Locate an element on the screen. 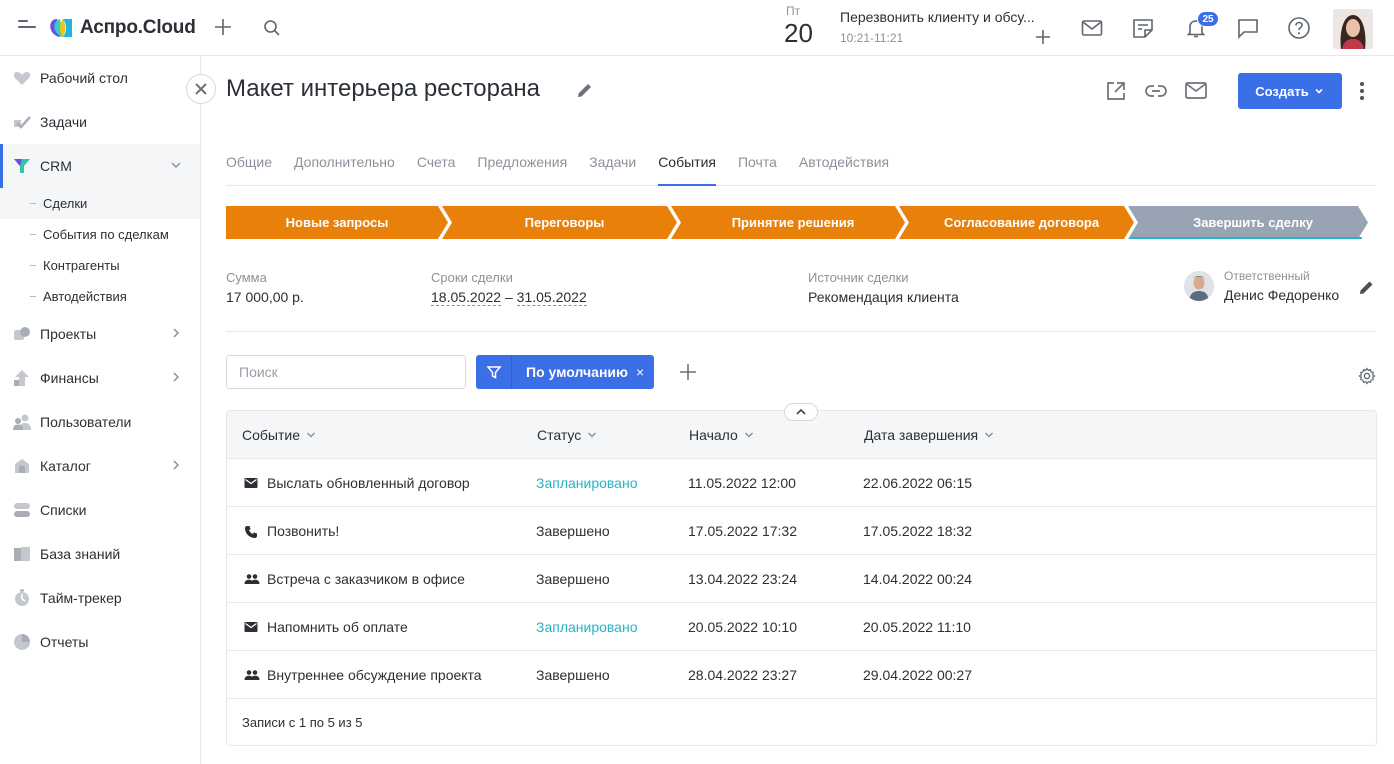  menu-icon is located at coordinates (27, 27).